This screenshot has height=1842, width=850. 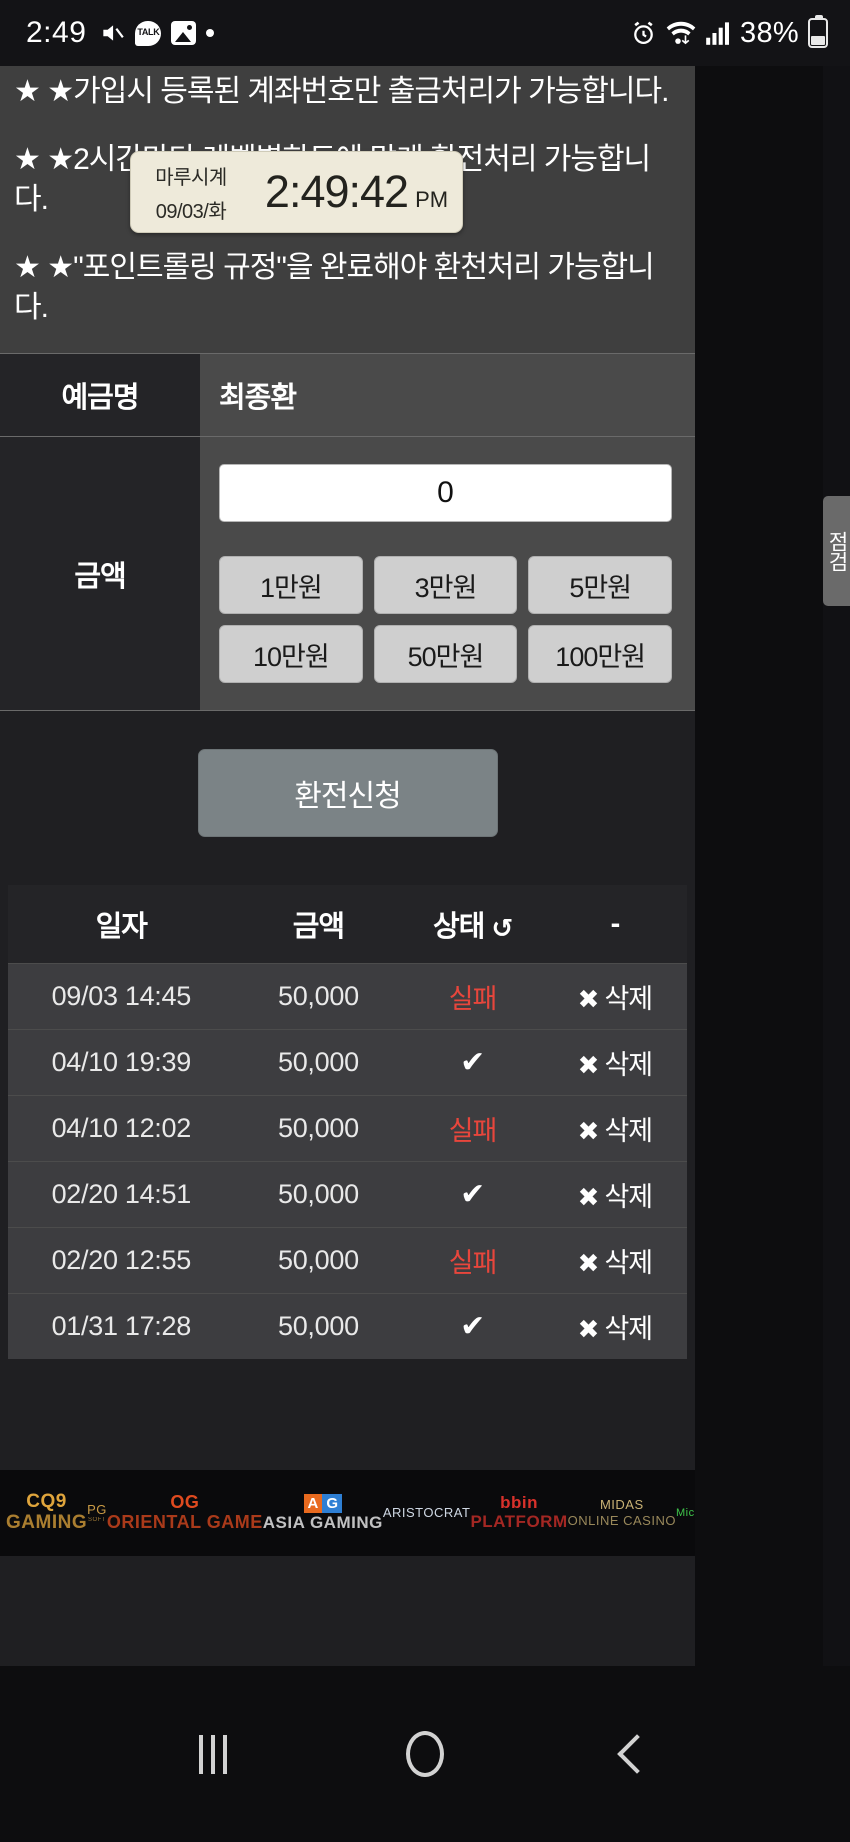 I want to click on logo-cq9-name: CQ9, so click(x=46, y=1501).